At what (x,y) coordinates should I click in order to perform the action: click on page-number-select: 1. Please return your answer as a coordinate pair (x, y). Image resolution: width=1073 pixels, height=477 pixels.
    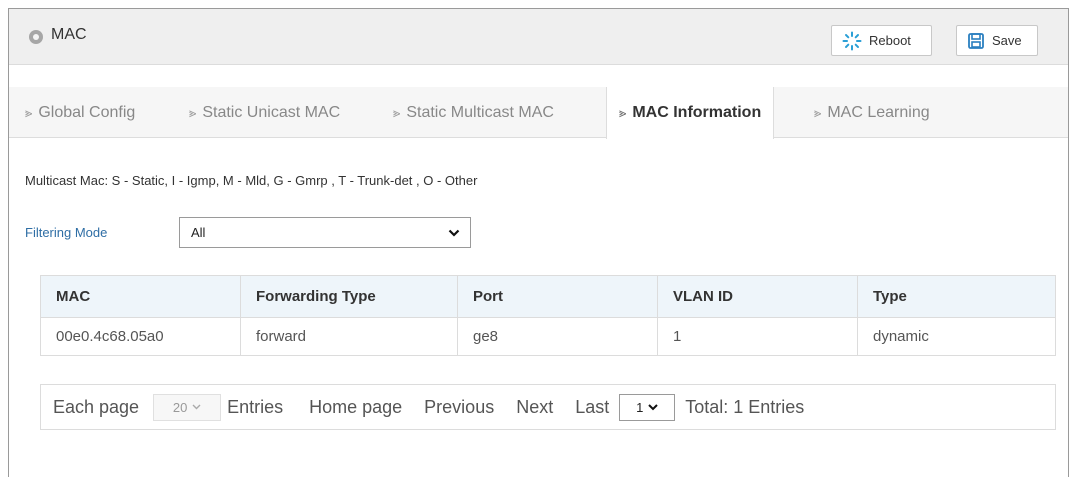
    Looking at the image, I should click on (647, 407).